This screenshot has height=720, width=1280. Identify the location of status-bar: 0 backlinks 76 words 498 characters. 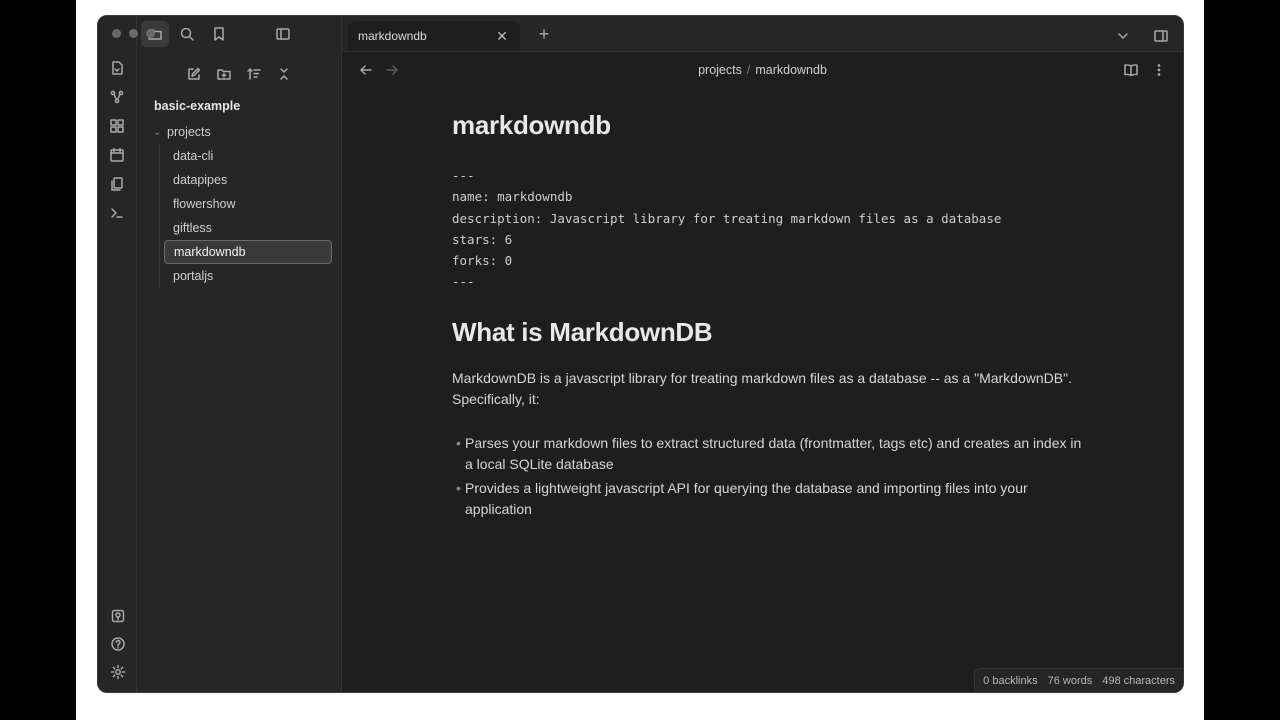
(1078, 680).